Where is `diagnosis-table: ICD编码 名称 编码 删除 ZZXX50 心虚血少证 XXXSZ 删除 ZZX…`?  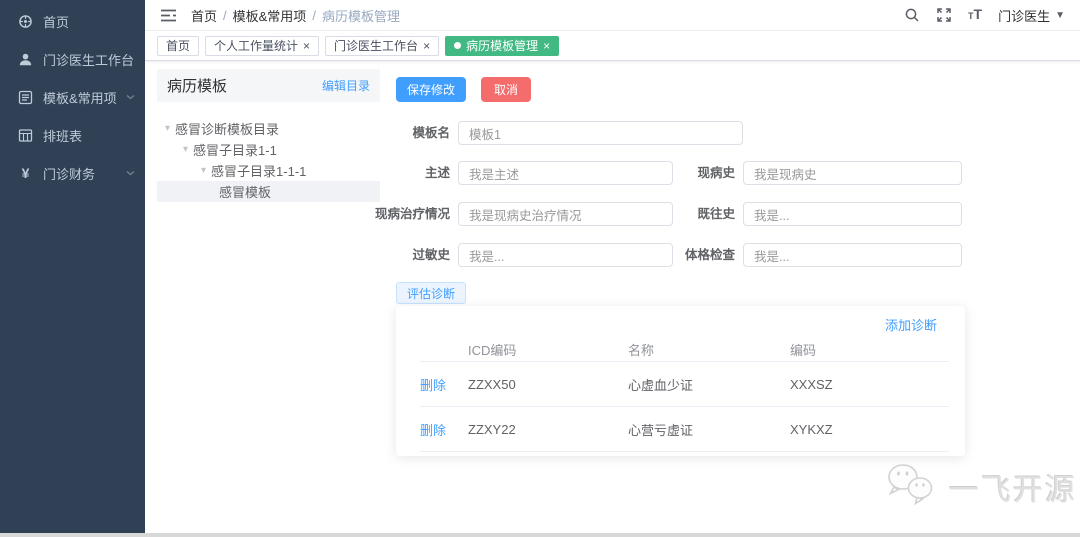
diagnosis-table: ICD编码 名称 编码 删除 ZZXX50 心虚血少证 XXXSZ 删除 ZZX… is located at coordinates (684, 395).